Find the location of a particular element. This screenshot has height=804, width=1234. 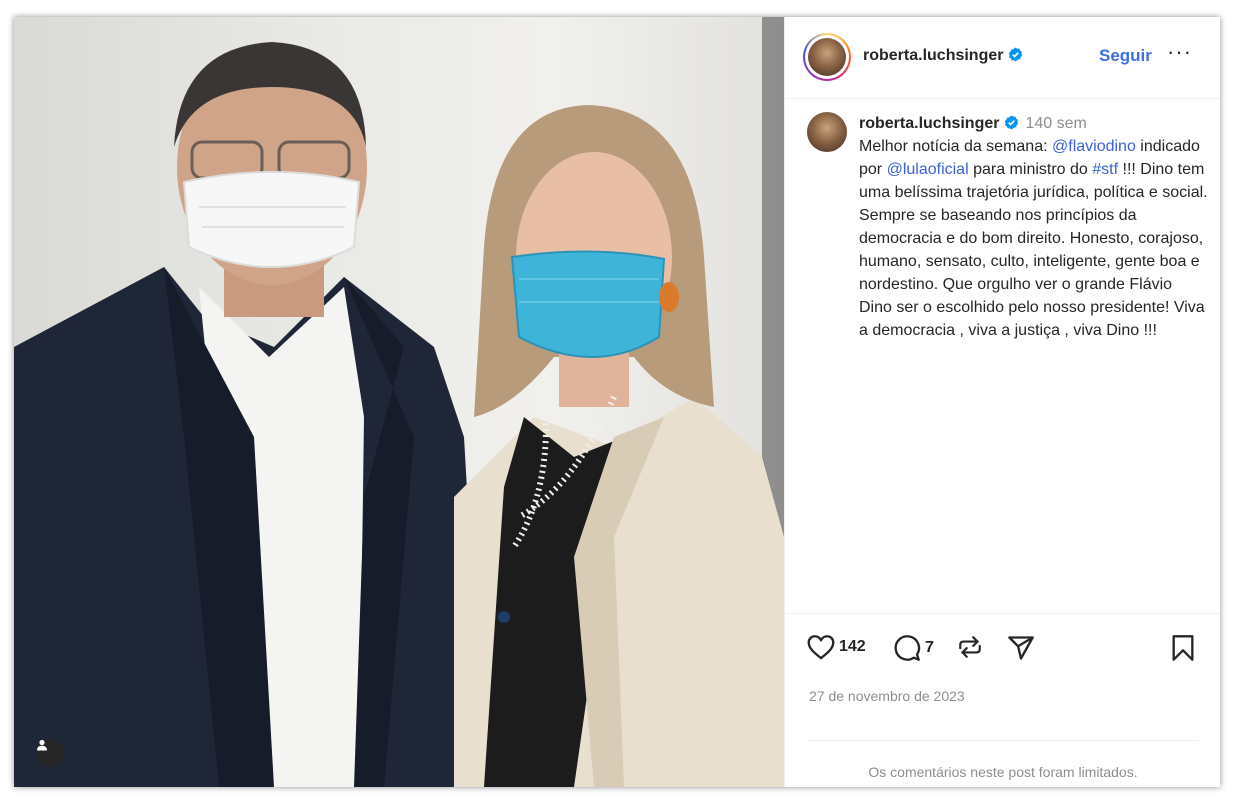

repost-icon is located at coordinates (970, 647).